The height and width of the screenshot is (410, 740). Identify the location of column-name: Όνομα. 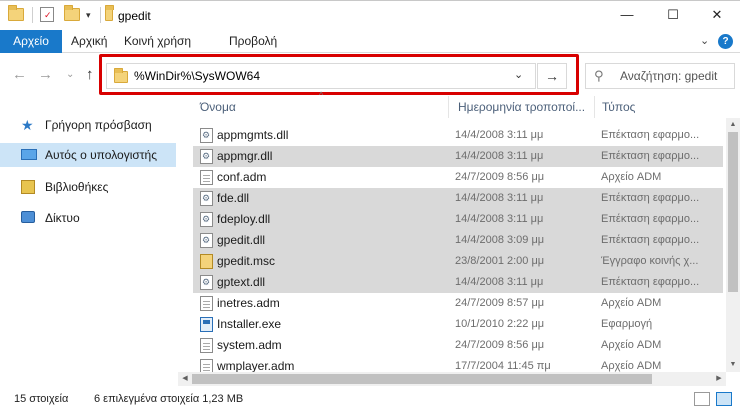
(218, 107).